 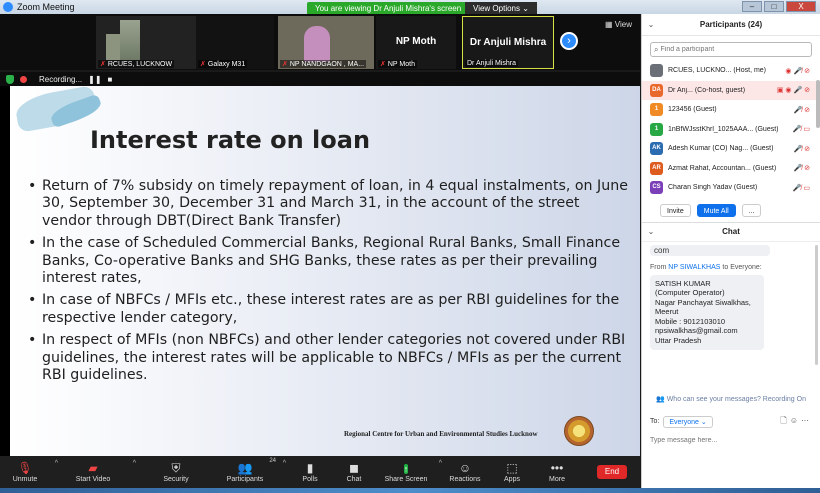 I want to click on end-meeting-button: End, so click(x=612, y=472).